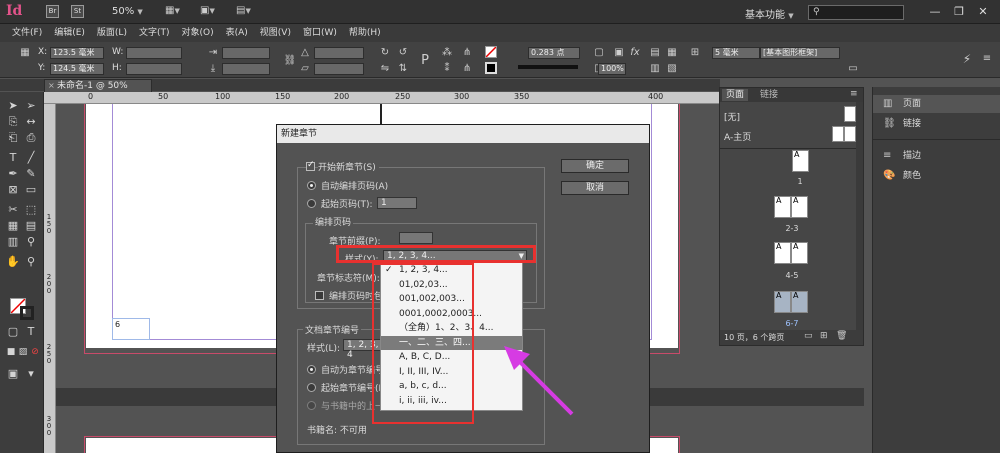 The width and height of the screenshot is (1000, 453). What do you see at coordinates (31, 190) in the screenshot?
I see `rectangle-tool-icon: ▭` at bounding box center [31, 190].